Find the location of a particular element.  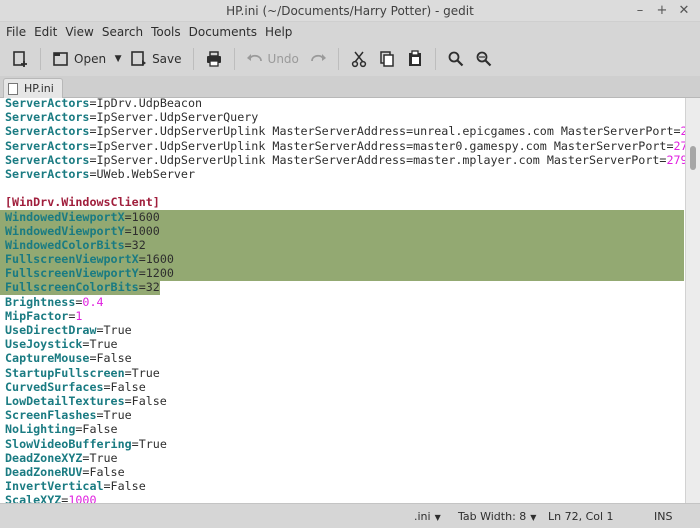

paste-button is located at coordinates (415, 59).